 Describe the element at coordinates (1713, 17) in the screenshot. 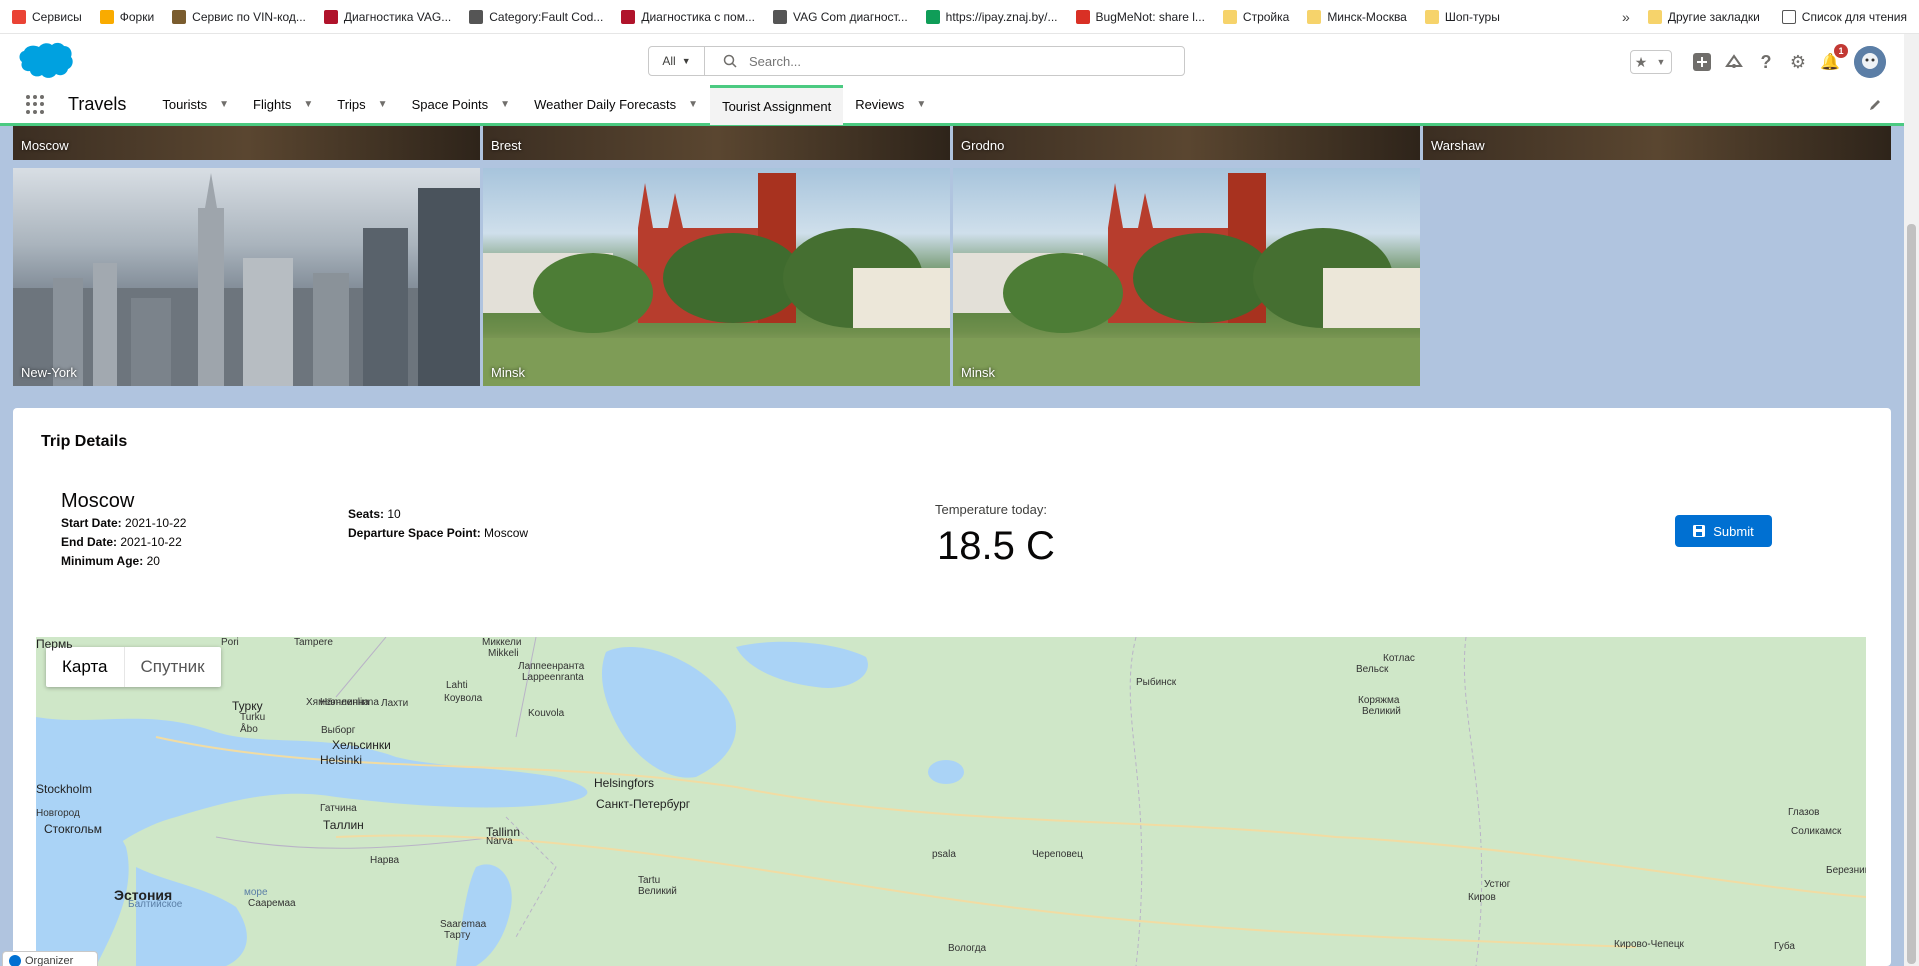

I see `other-bookmarks-label: Другие закладки` at that location.